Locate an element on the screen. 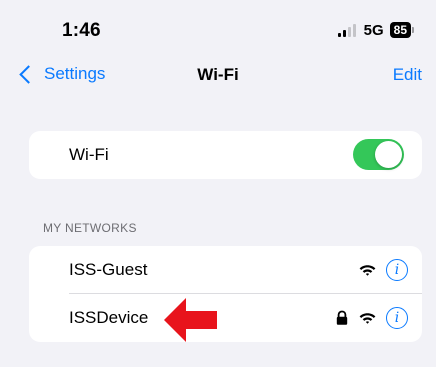 The width and height of the screenshot is (436, 367). network-type: 5G is located at coordinates (373, 30).